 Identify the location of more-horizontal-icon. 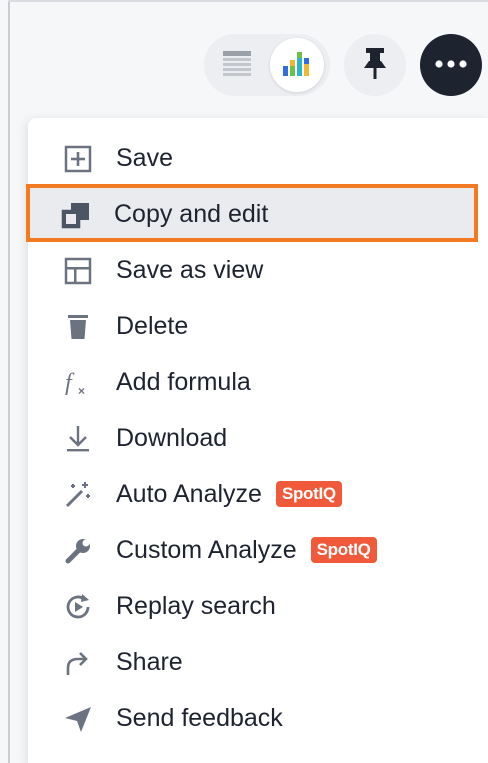
(451, 65).